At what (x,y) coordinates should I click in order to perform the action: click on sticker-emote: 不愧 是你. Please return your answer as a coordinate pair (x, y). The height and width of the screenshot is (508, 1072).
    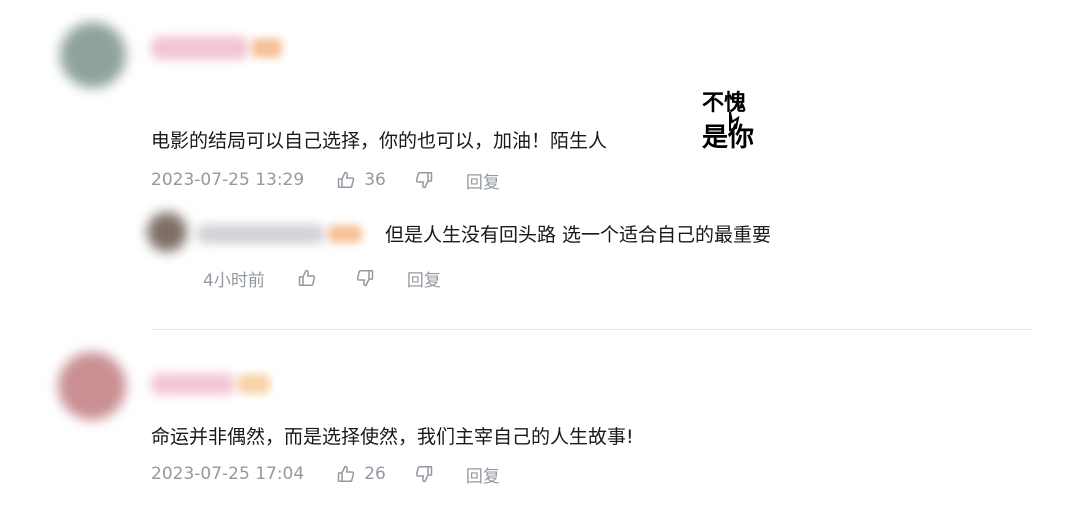
    Looking at the image, I should click on (732, 123).